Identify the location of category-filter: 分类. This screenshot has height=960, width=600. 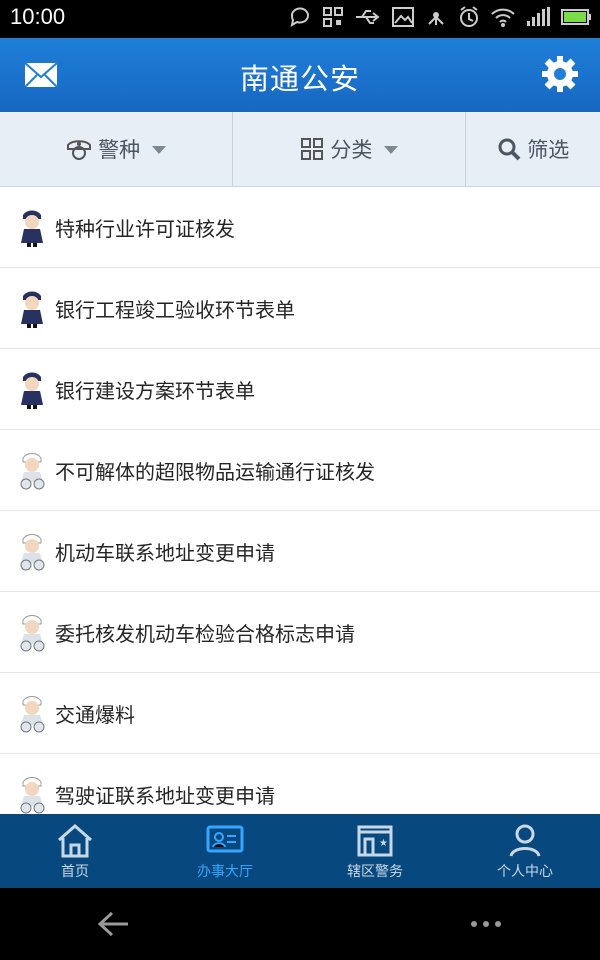
(350, 149).